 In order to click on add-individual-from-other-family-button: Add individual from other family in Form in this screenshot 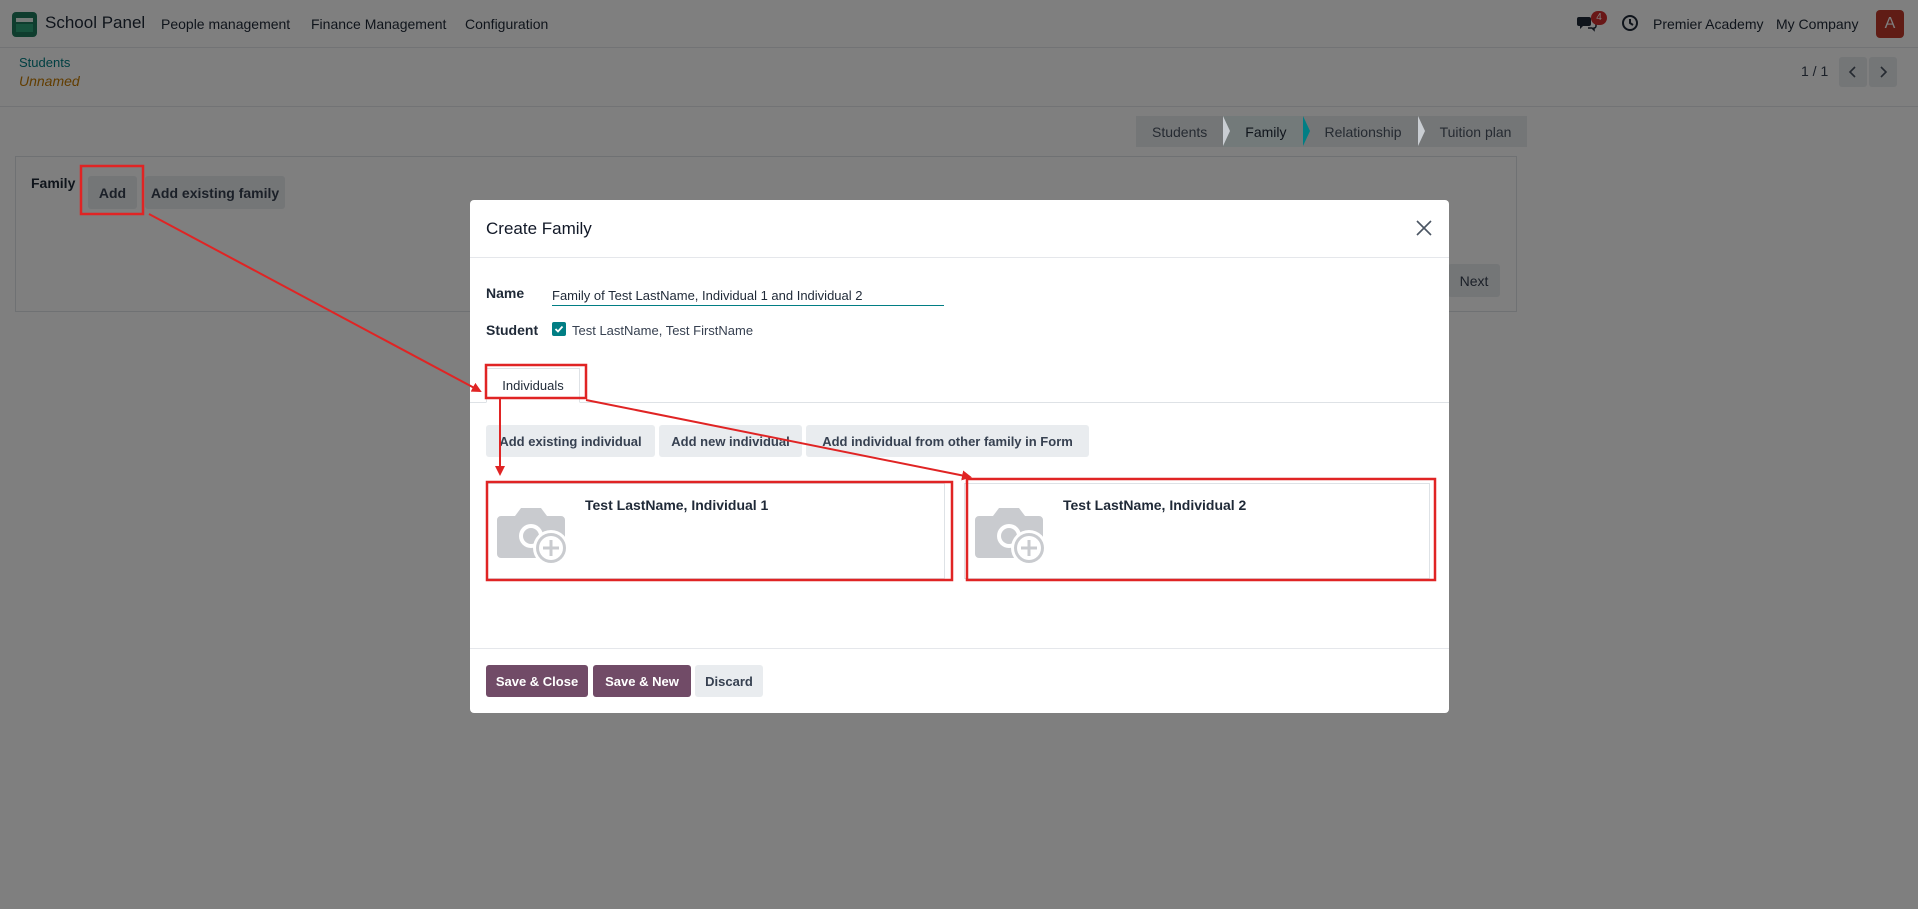, I will do `click(947, 441)`.